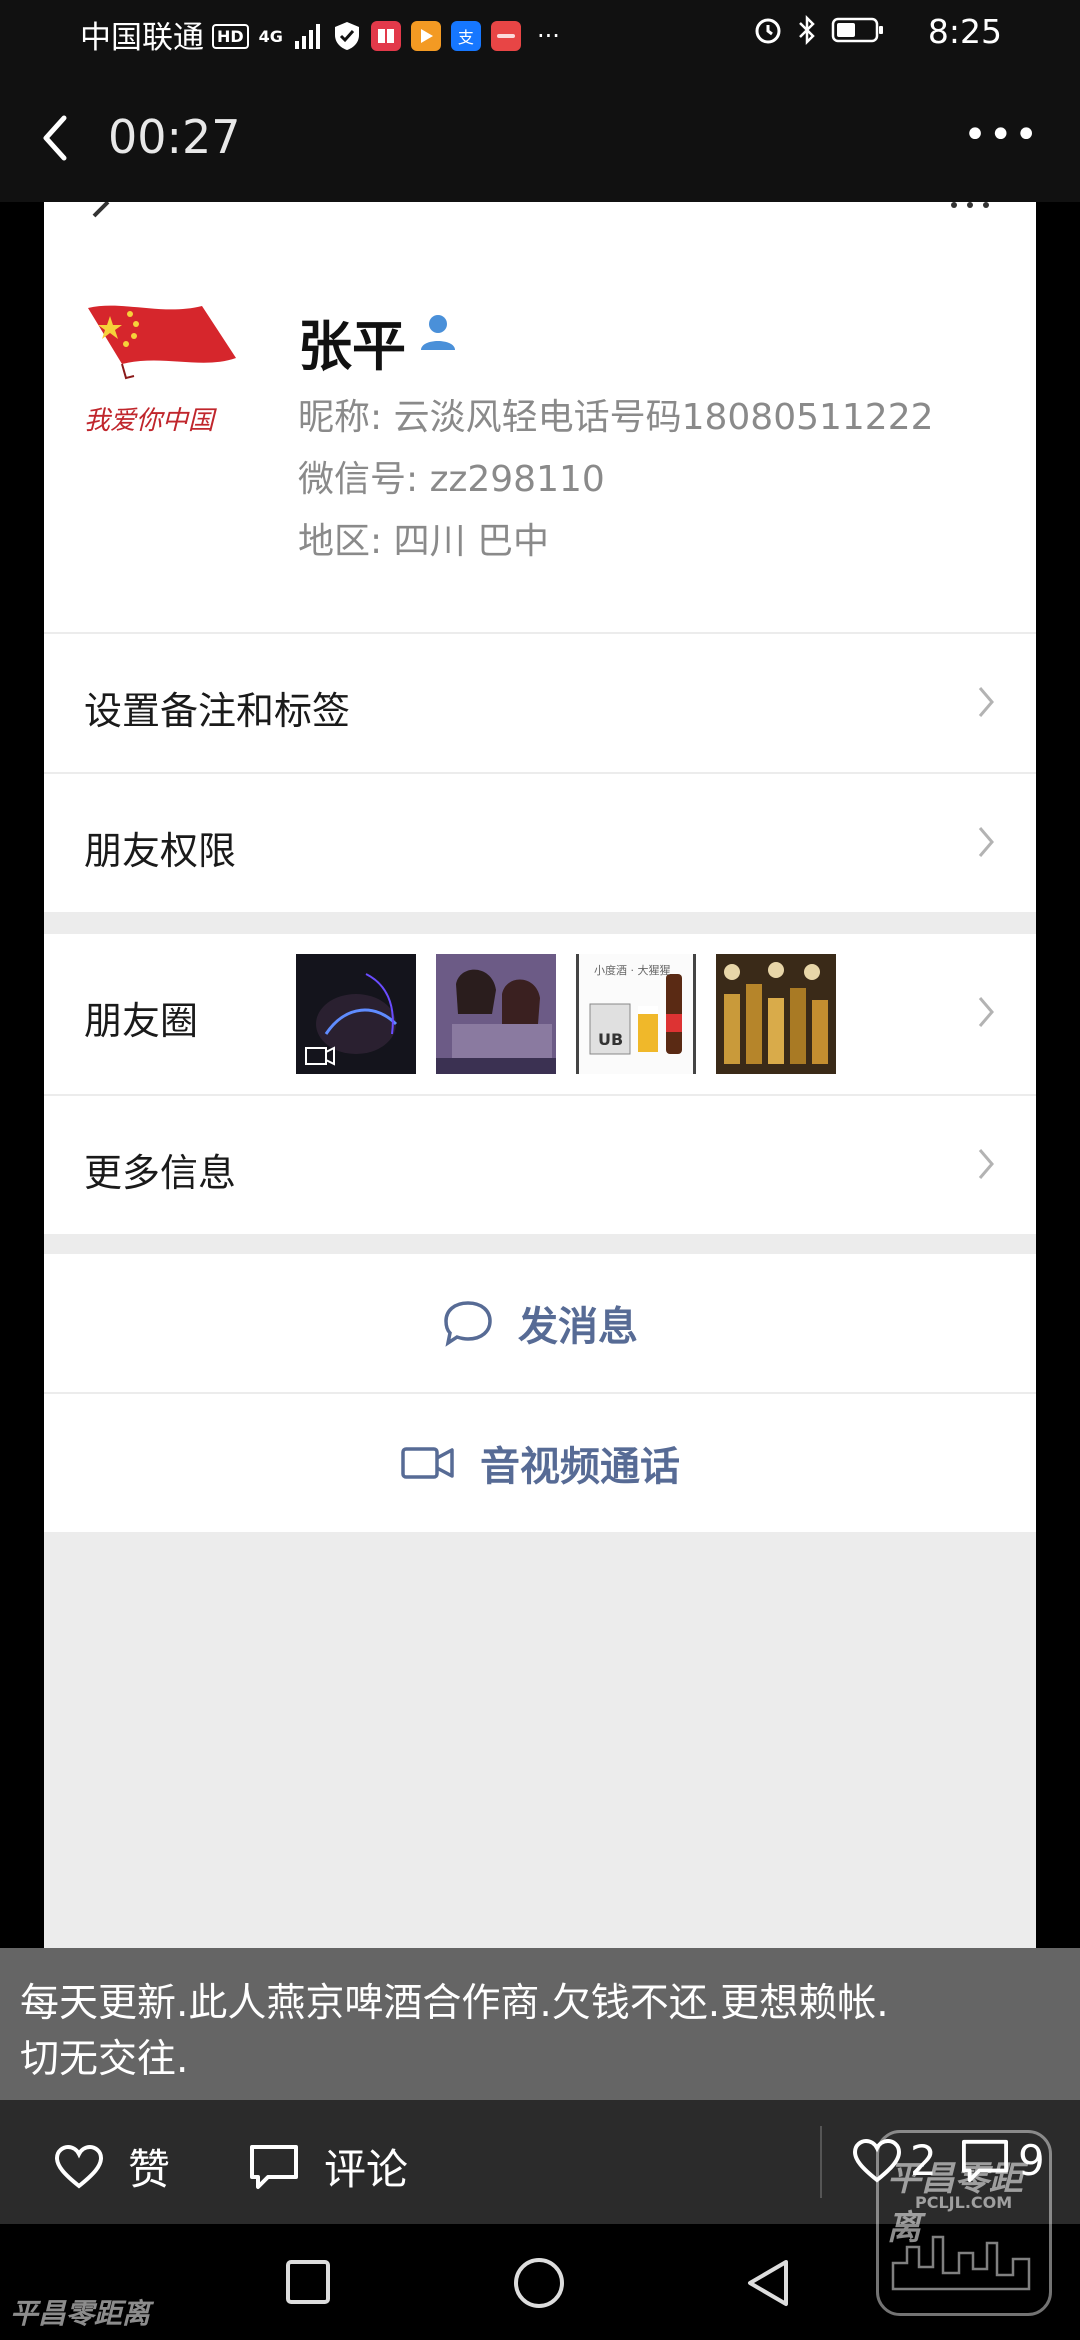 Image resolution: width=1080 pixels, height=2340 pixels. What do you see at coordinates (964, 31) in the screenshot?
I see `clock: 8:25` at bounding box center [964, 31].